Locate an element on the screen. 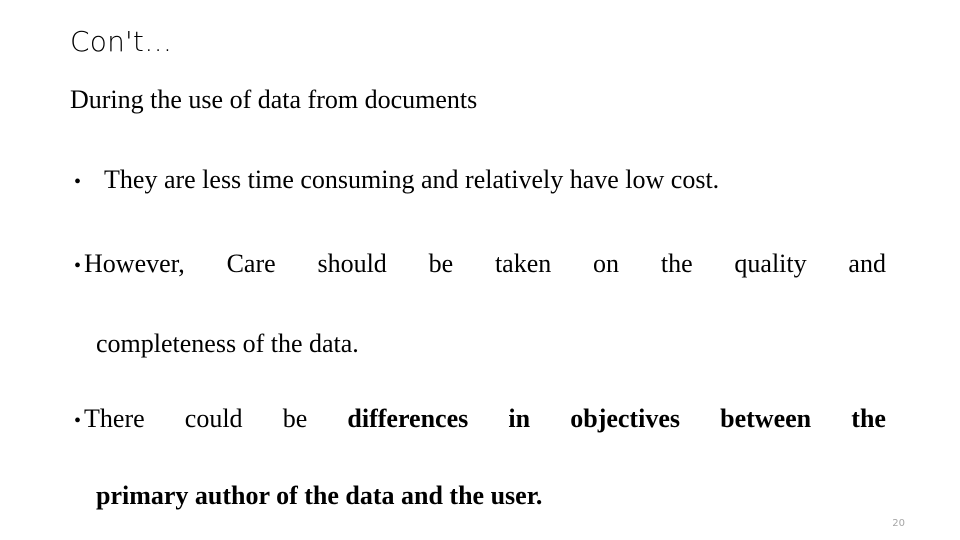 This screenshot has width=960, height=540. word-emphasis: objectives is located at coordinates (625, 418).